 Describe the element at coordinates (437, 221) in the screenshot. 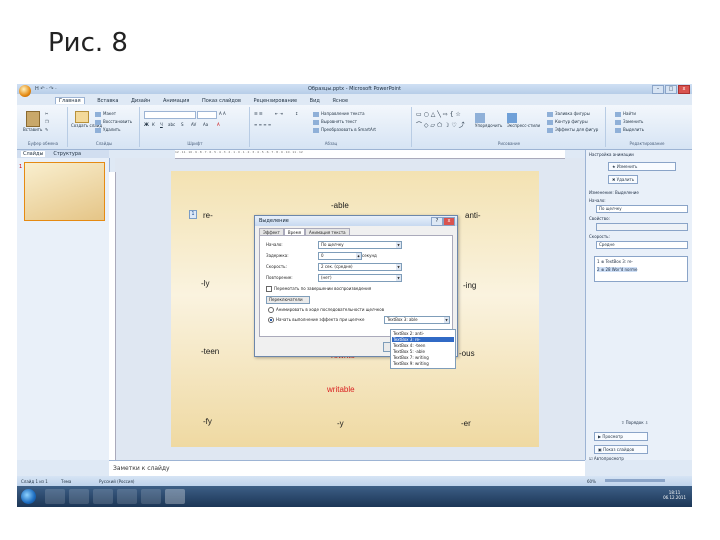

I see `help-icon: ?` at that location.